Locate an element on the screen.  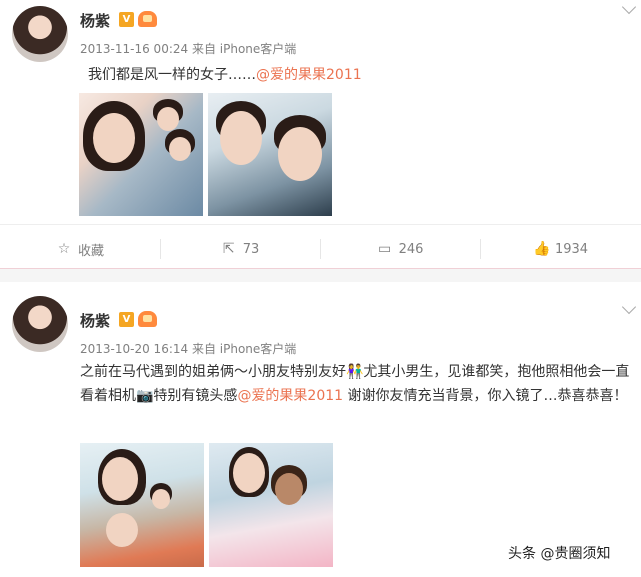
forward-icon: ⇱ is located at coordinates (228, 249).